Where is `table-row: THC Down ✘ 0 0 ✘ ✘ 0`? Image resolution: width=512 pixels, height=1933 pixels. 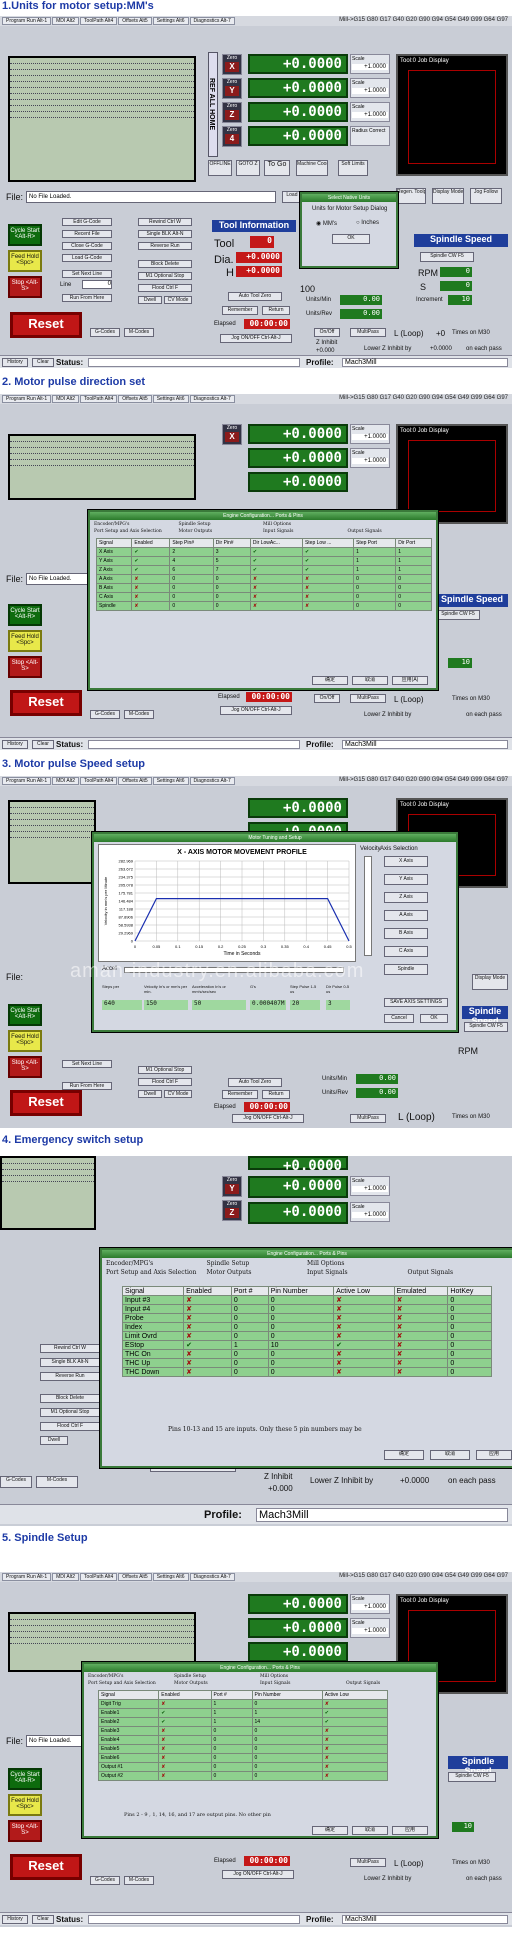
table-row: THC Down ✘ 0 0 ✘ ✘ 0 is located at coordinates (306, 1372).